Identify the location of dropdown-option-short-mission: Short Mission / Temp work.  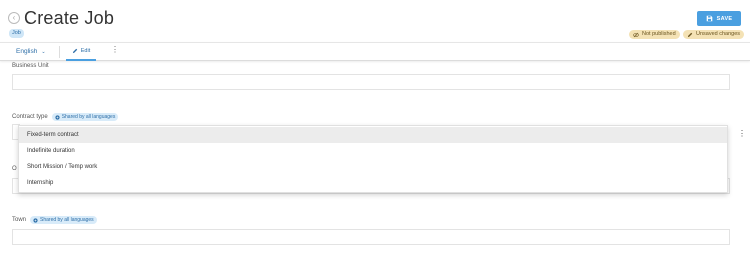
(373, 167).